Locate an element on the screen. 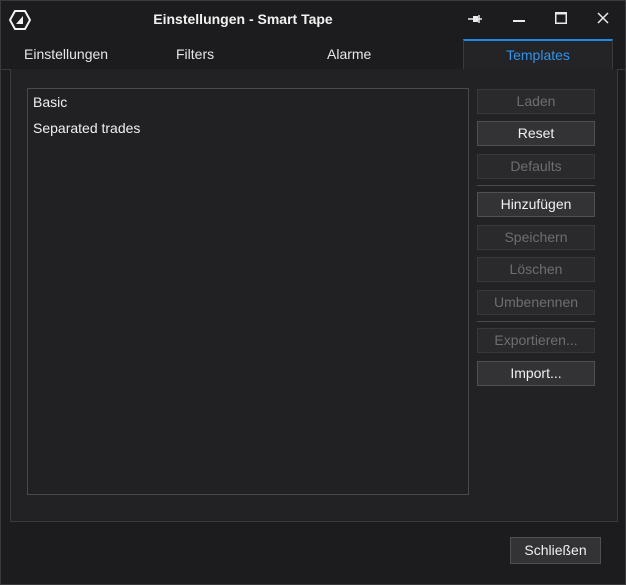 This screenshot has width=626, height=585. tab-einstellungen: Einstellungen is located at coordinates (66, 54).